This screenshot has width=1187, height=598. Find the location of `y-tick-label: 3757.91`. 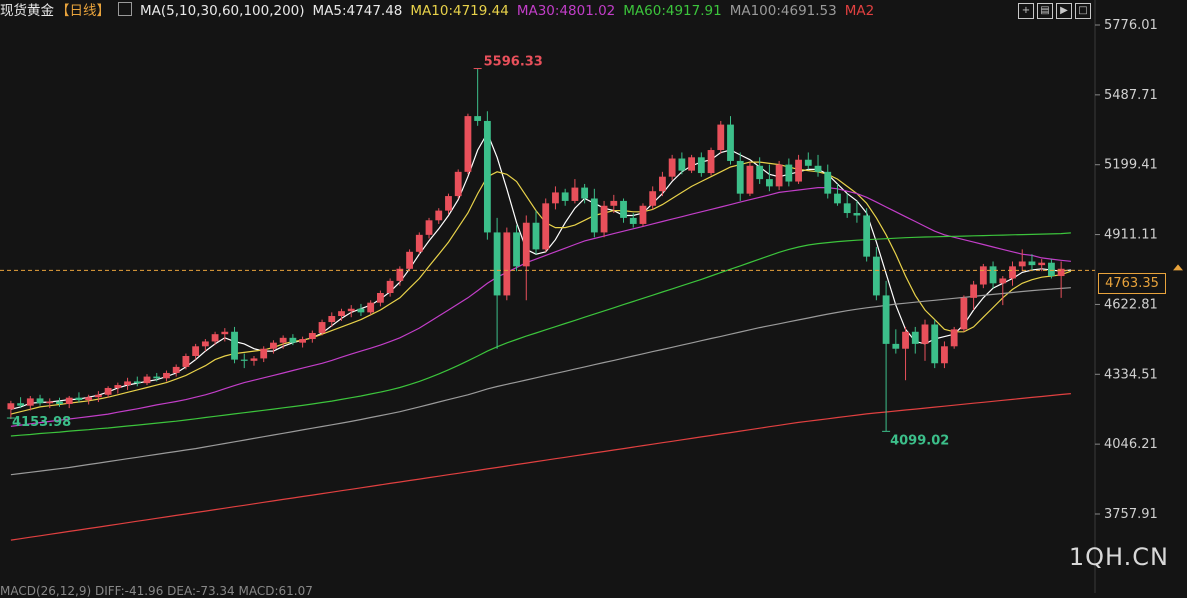

y-tick-label: 3757.91 is located at coordinates (1131, 514).